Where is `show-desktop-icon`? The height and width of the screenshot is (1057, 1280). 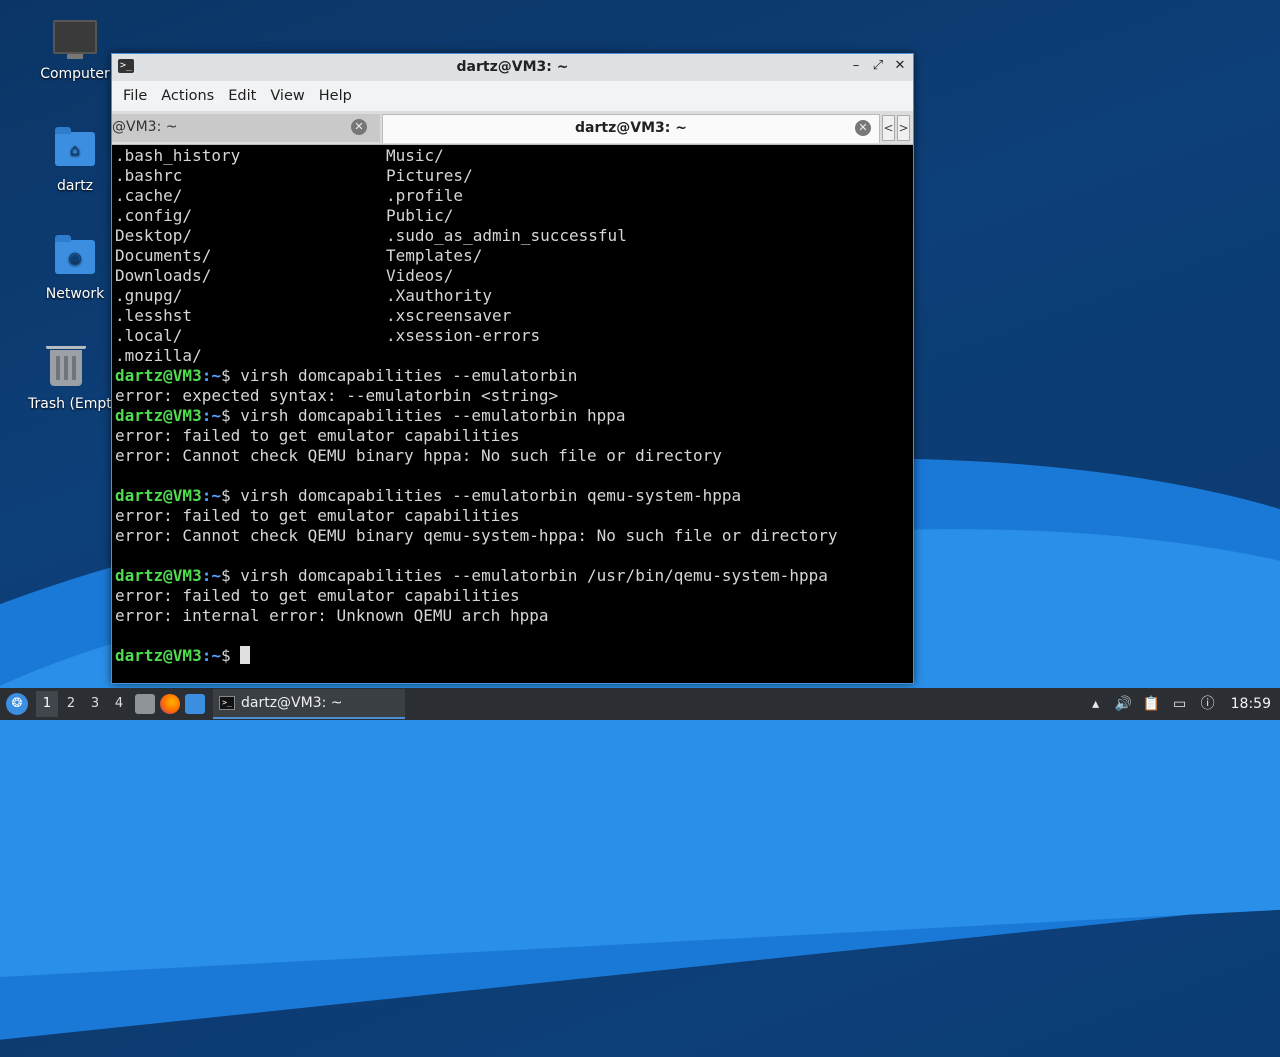 show-desktop-icon is located at coordinates (195, 704).